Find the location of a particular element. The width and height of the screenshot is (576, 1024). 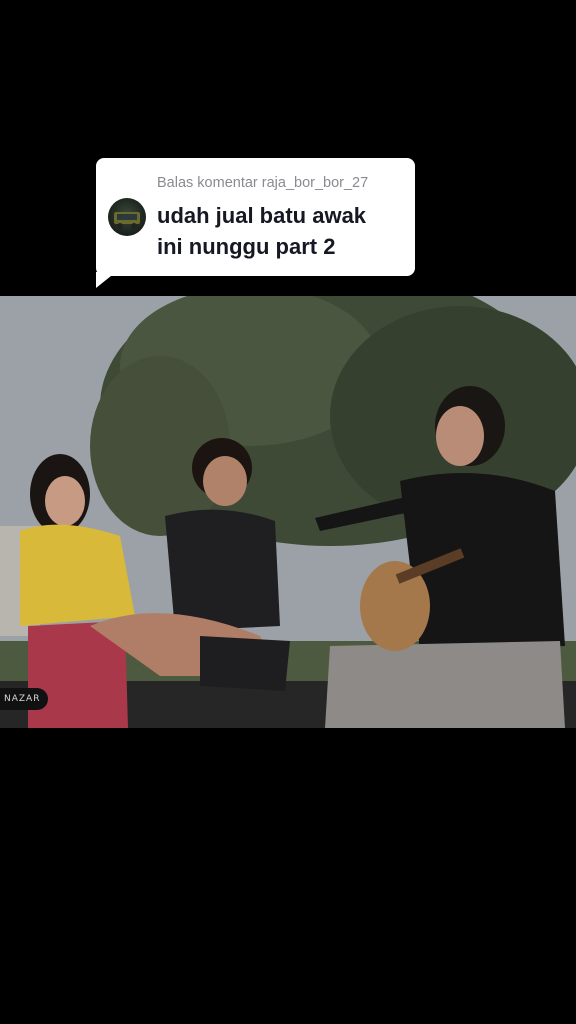

reply-comment-text: udah jual batu awak ini nunggu part 2 is located at coordinates (282, 231).